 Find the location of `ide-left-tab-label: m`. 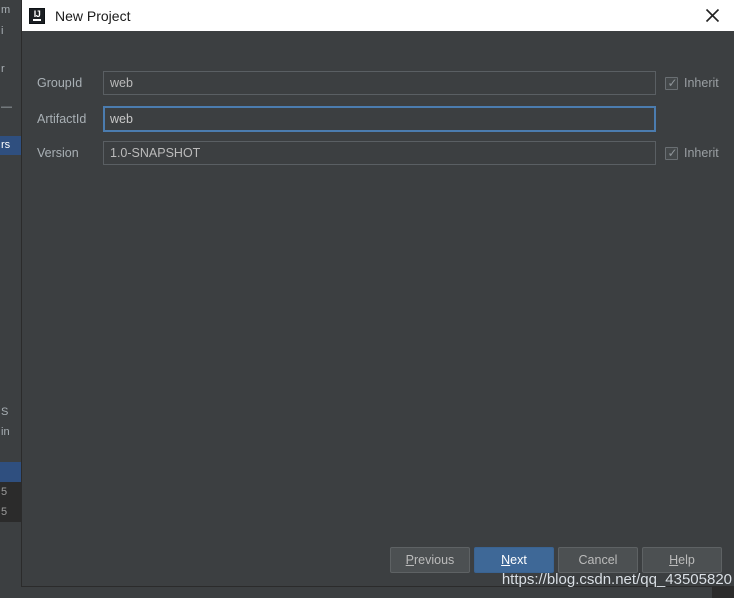

ide-left-tab-label: m is located at coordinates (11, 10).